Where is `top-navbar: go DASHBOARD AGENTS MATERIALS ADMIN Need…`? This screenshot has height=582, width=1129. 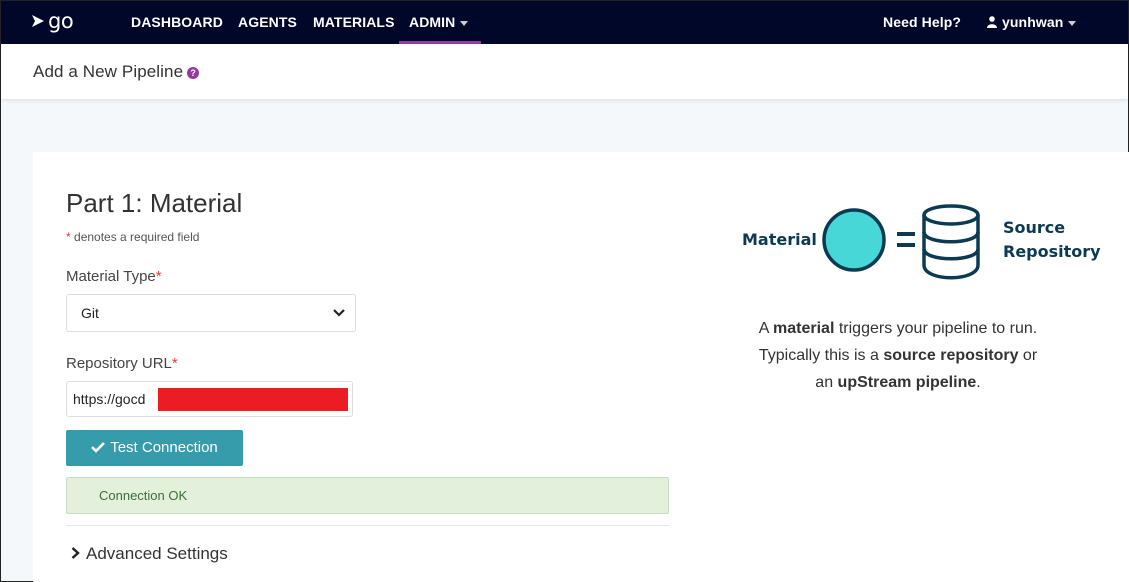 top-navbar: go DASHBOARD AGENTS MATERIALS ADMIN Need… is located at coordinates (564, 22).